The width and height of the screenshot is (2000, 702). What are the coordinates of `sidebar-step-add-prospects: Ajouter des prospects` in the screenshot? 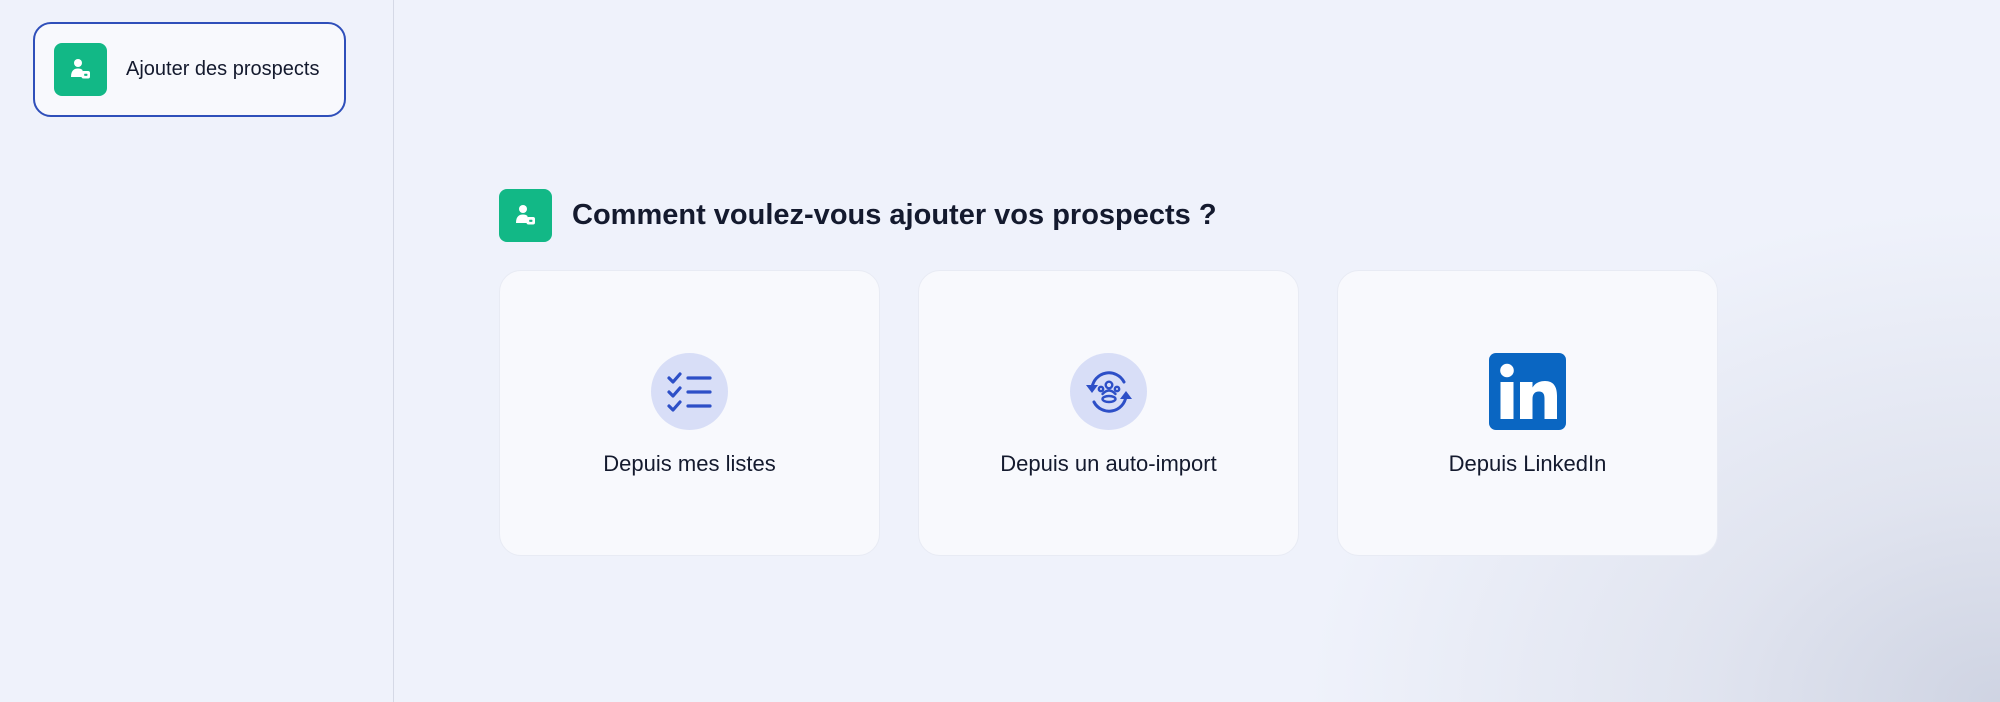 It's located at (189, 69).